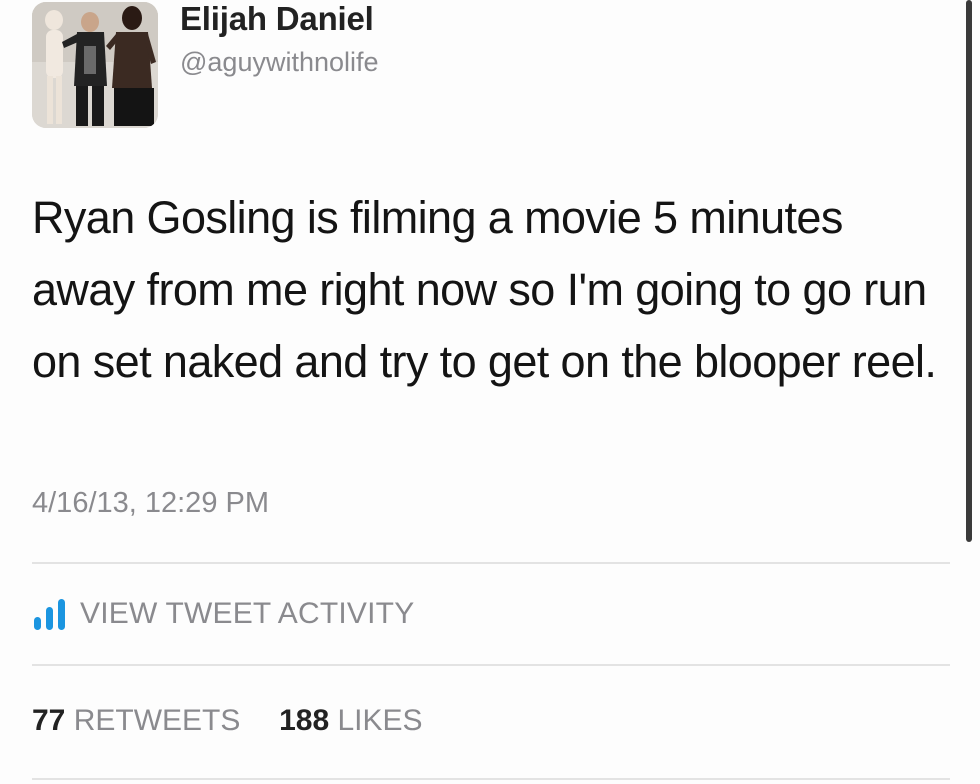 This screenshot has width=980, height=784. What do you see at coordinates (304, 720) in the screenshot?
I see `likes-count: 188` at bounding box center [304, 720].